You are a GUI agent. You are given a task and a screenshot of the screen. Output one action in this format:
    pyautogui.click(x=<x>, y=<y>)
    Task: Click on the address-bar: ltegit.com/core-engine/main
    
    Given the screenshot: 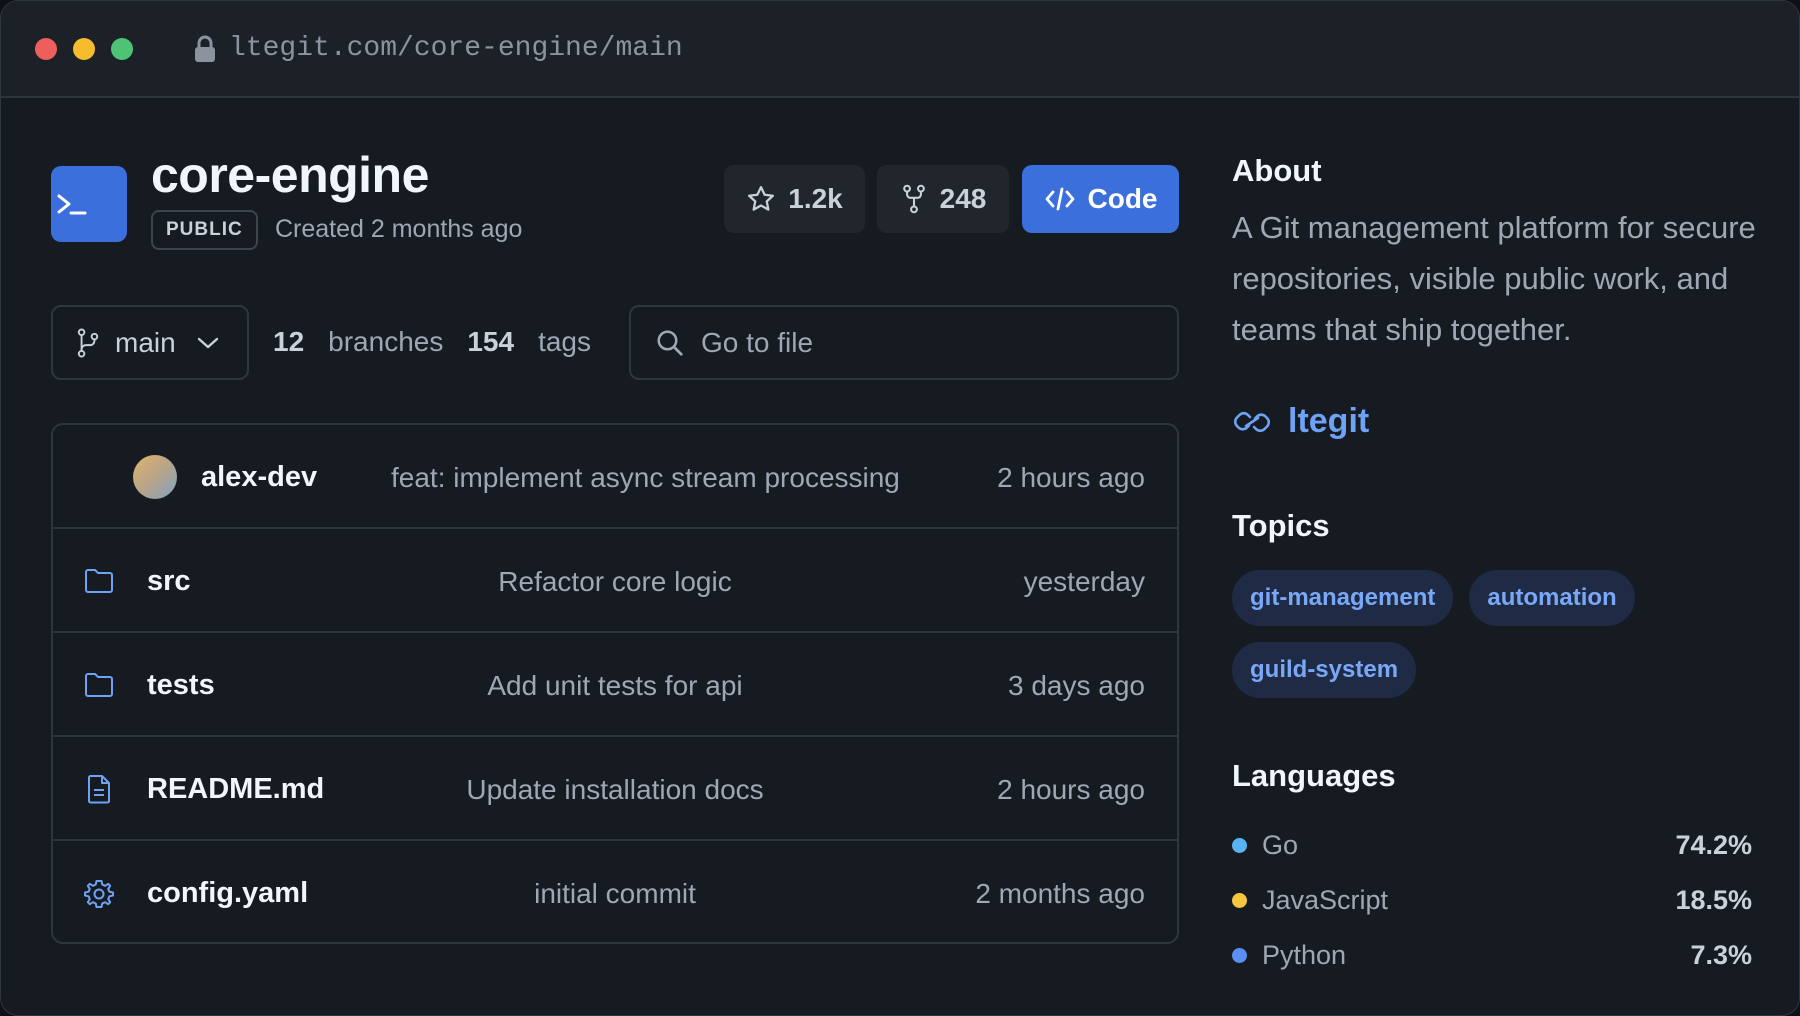 What is the action you would take?
    pyautogui.click(x=438, y=48)
    